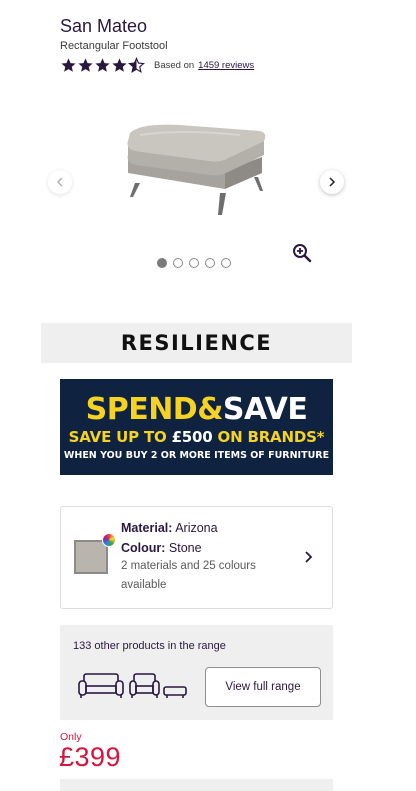  What do you see at coordinates (90, 757) in the screenshot?
I see `price-value: £399` at bounding box center [90, 757].